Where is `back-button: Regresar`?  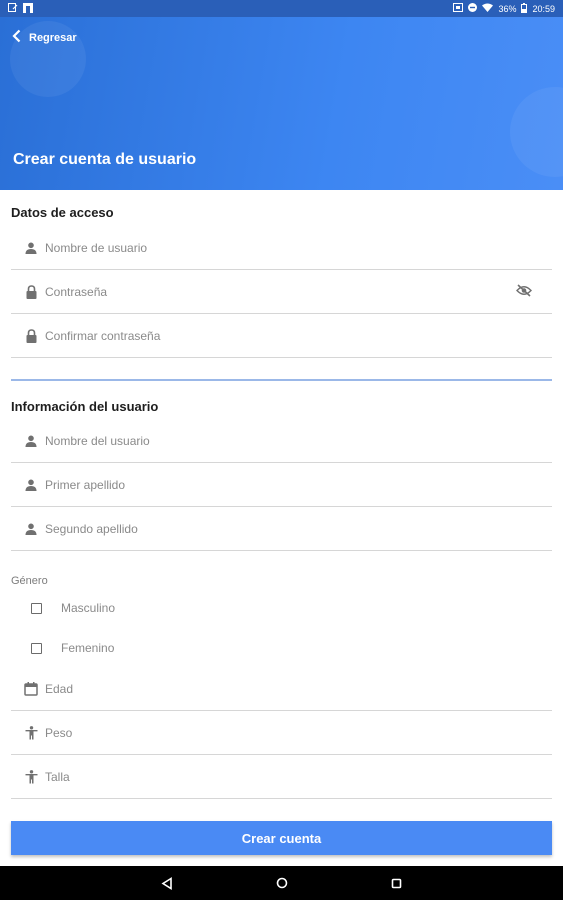
back-button: Regresar is located at coordinates (44, 37).